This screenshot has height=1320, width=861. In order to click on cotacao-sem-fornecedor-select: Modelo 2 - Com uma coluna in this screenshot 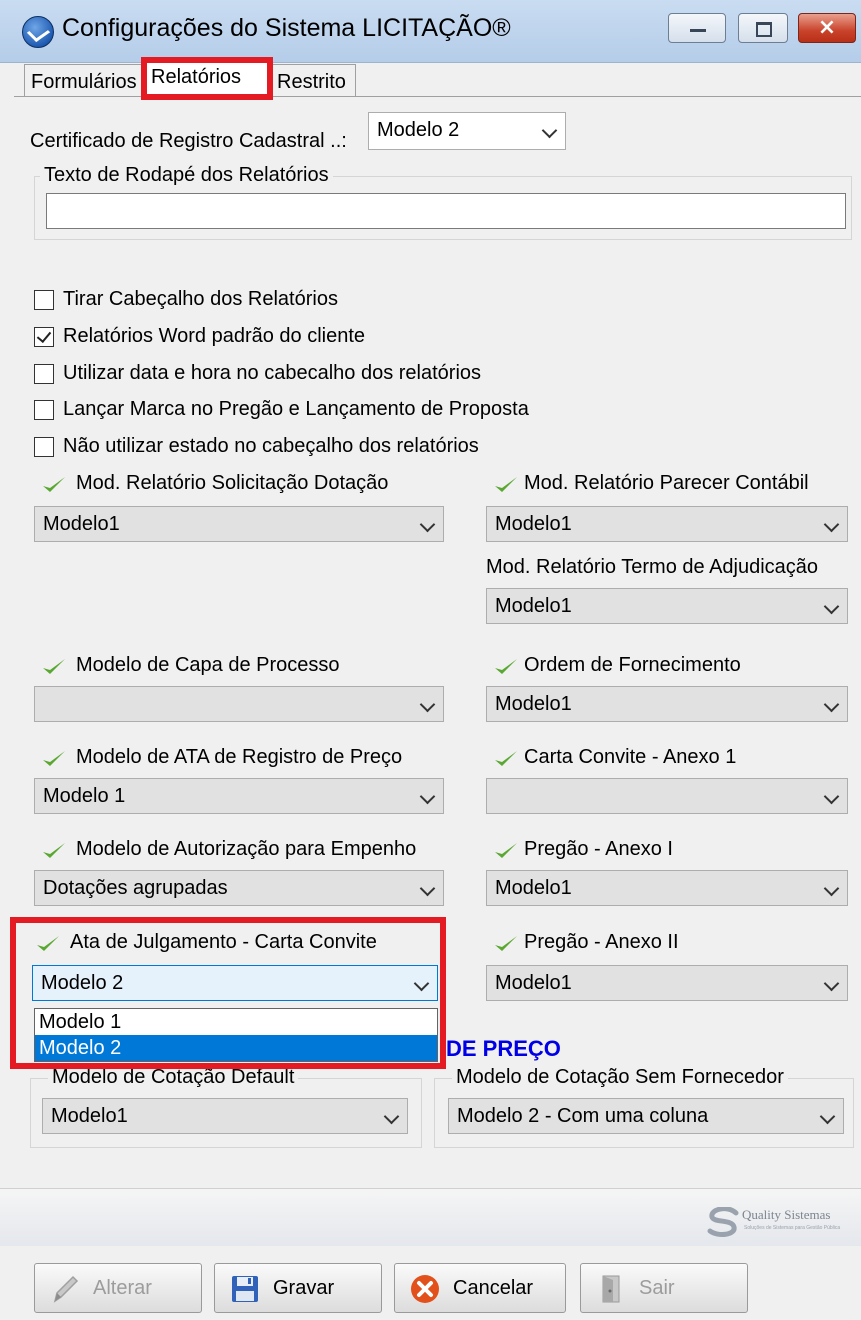, I will do `click(646, 1116)`.